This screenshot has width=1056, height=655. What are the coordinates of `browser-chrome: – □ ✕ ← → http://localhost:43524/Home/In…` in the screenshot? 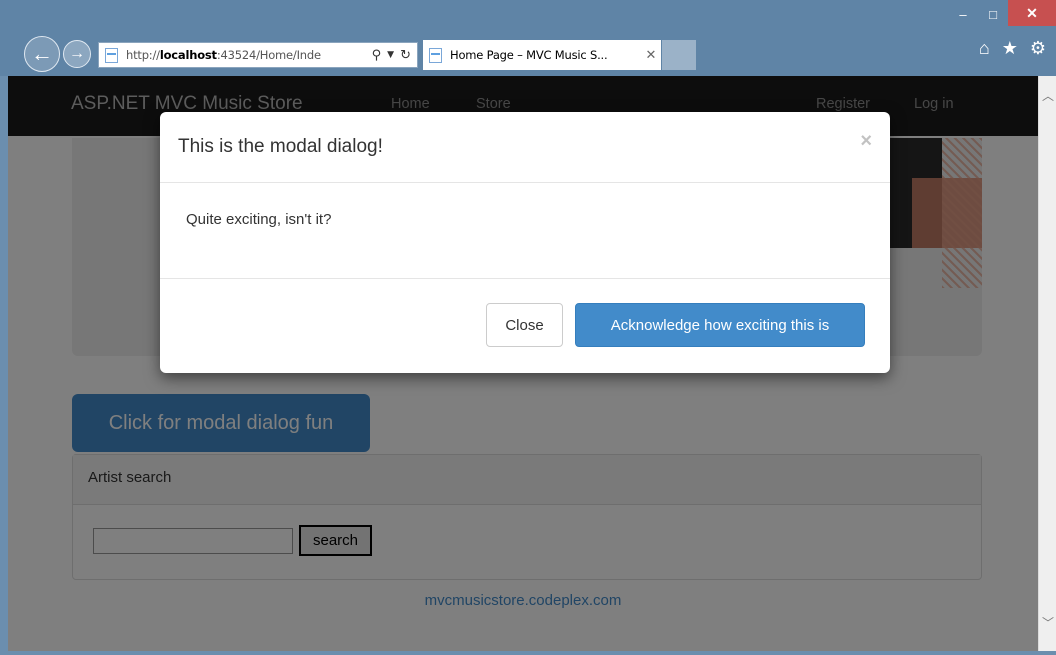 It's located at (528, 38).